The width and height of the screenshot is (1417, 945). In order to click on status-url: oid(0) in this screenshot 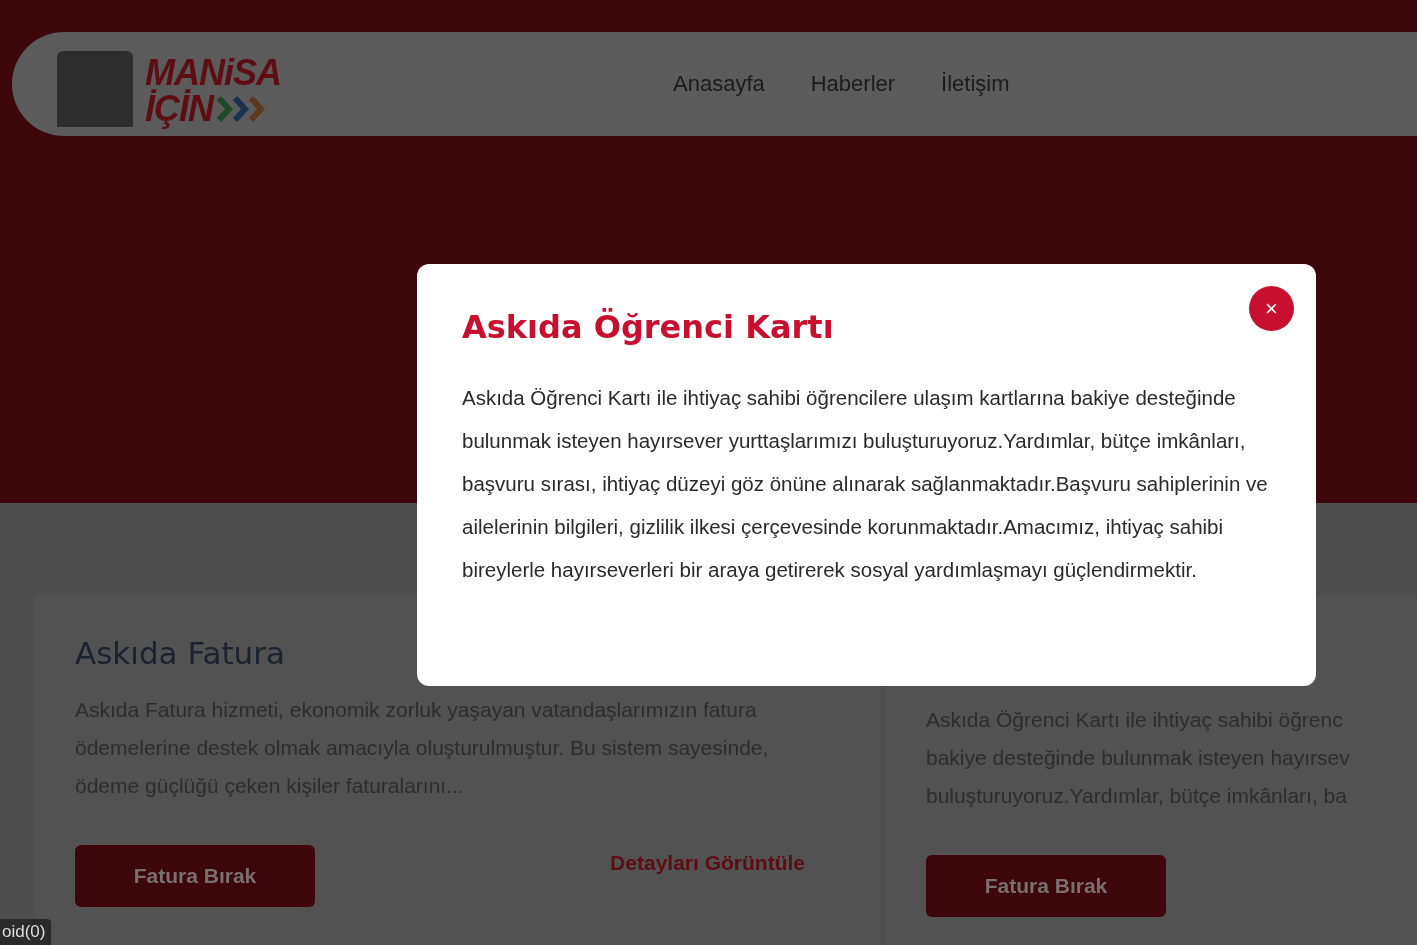, I will do `click(26, 932)`.